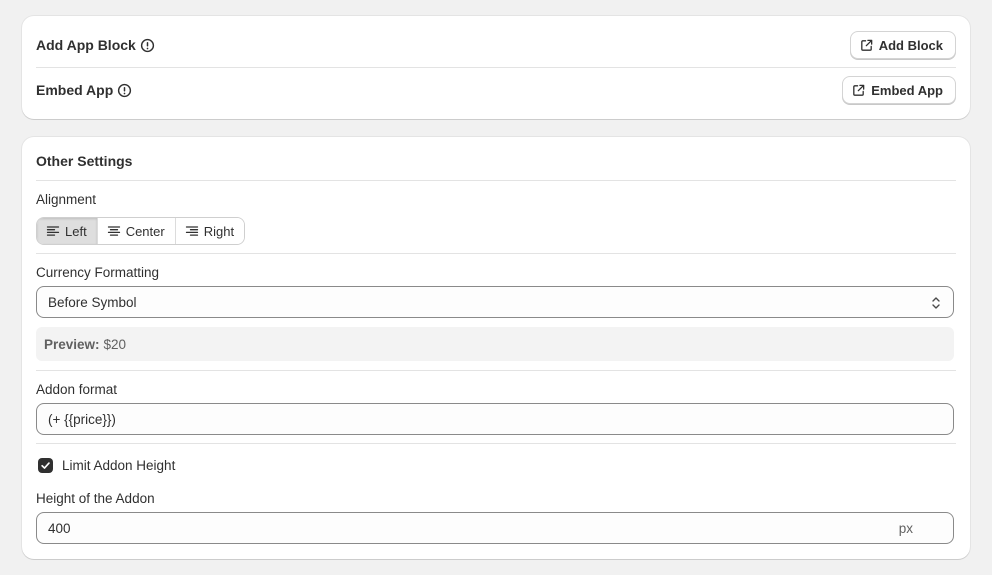  I want to click on limit-addon-height-row: Limit Addon Height, so click(106, 465).